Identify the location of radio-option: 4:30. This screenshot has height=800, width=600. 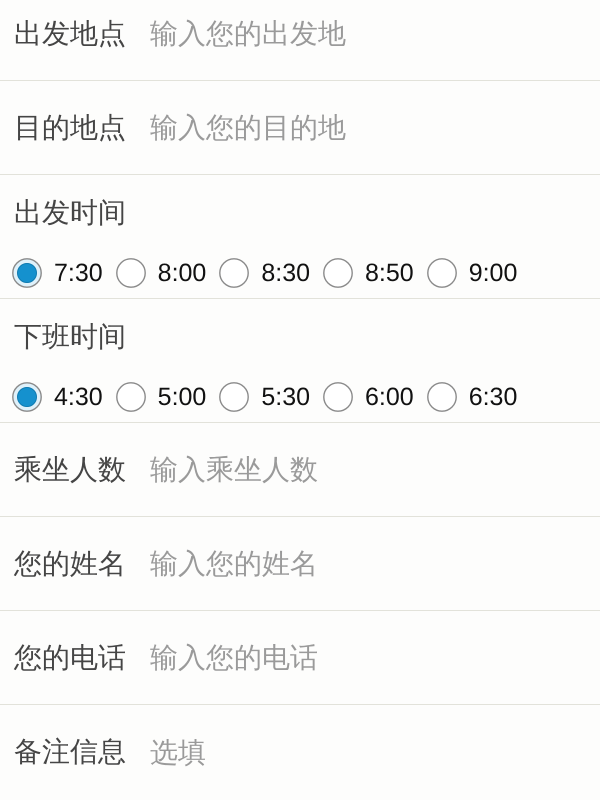
(57, 397).